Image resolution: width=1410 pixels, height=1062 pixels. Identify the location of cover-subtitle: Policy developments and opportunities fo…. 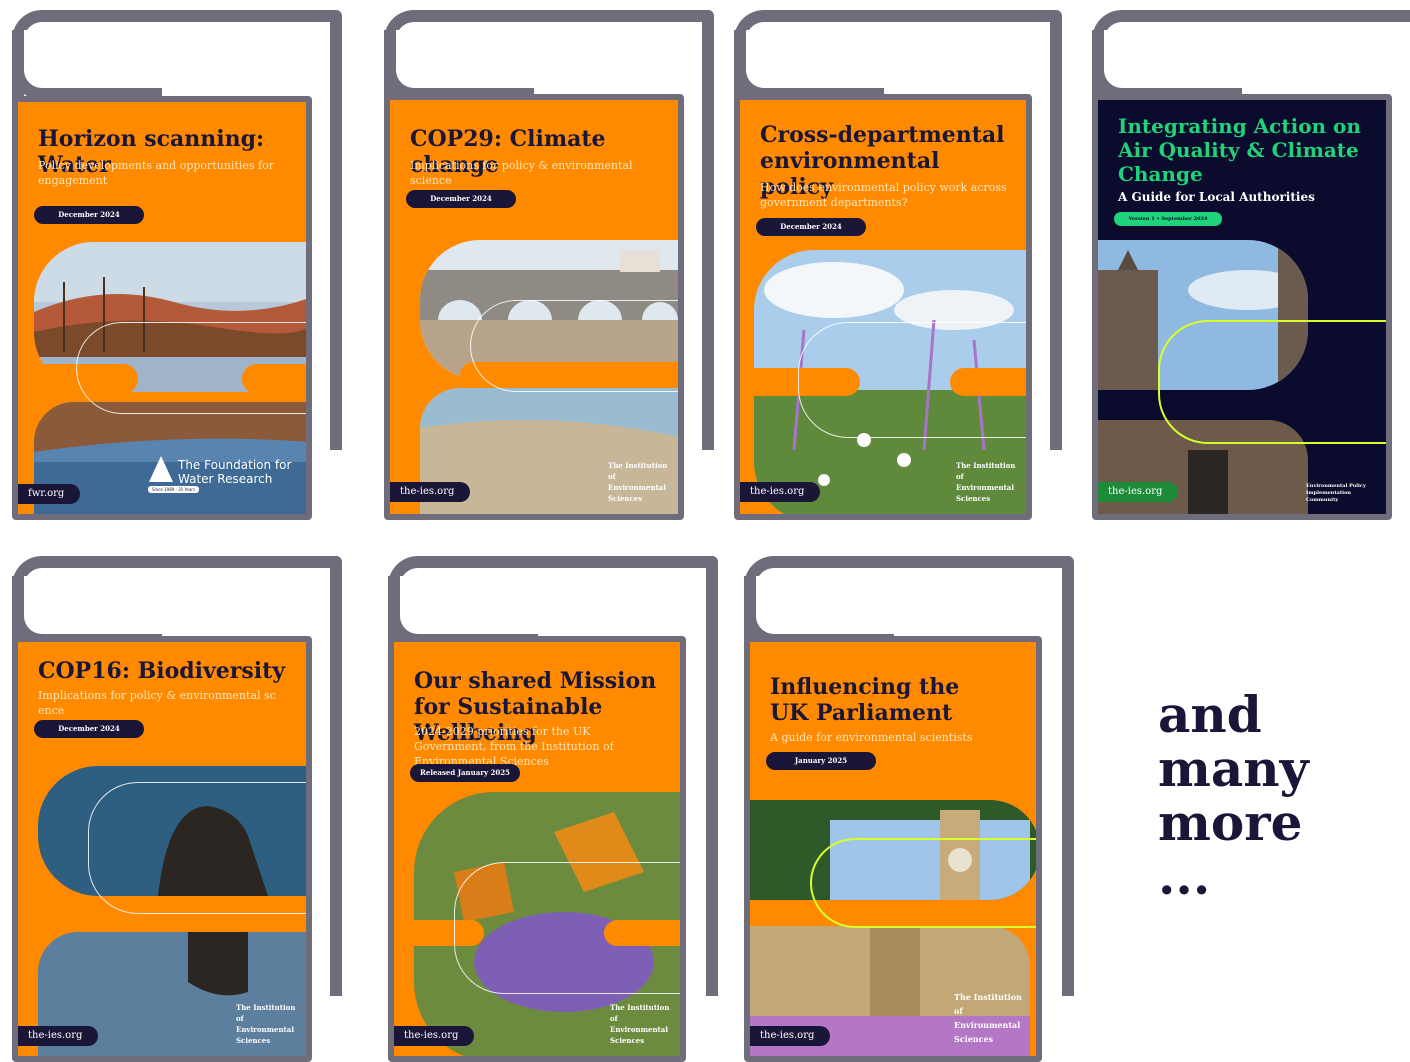
(156, 173).